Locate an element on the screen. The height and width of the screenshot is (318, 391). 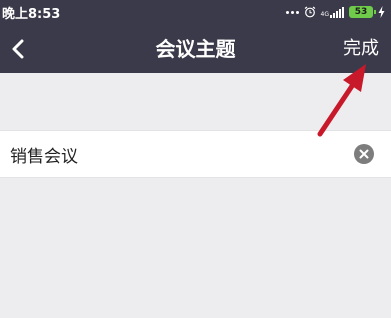
clear-icon is located at coordinates (364, 154).